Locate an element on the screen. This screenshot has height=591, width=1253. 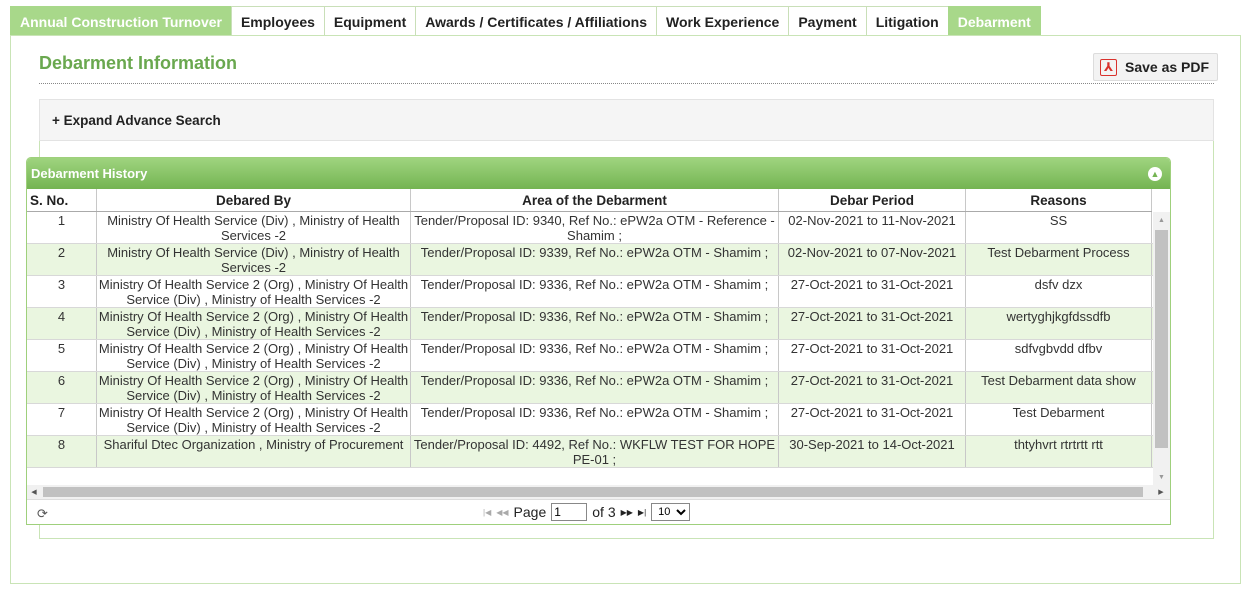
tab-debarment: Debarment is located at coordinates (994, 21).